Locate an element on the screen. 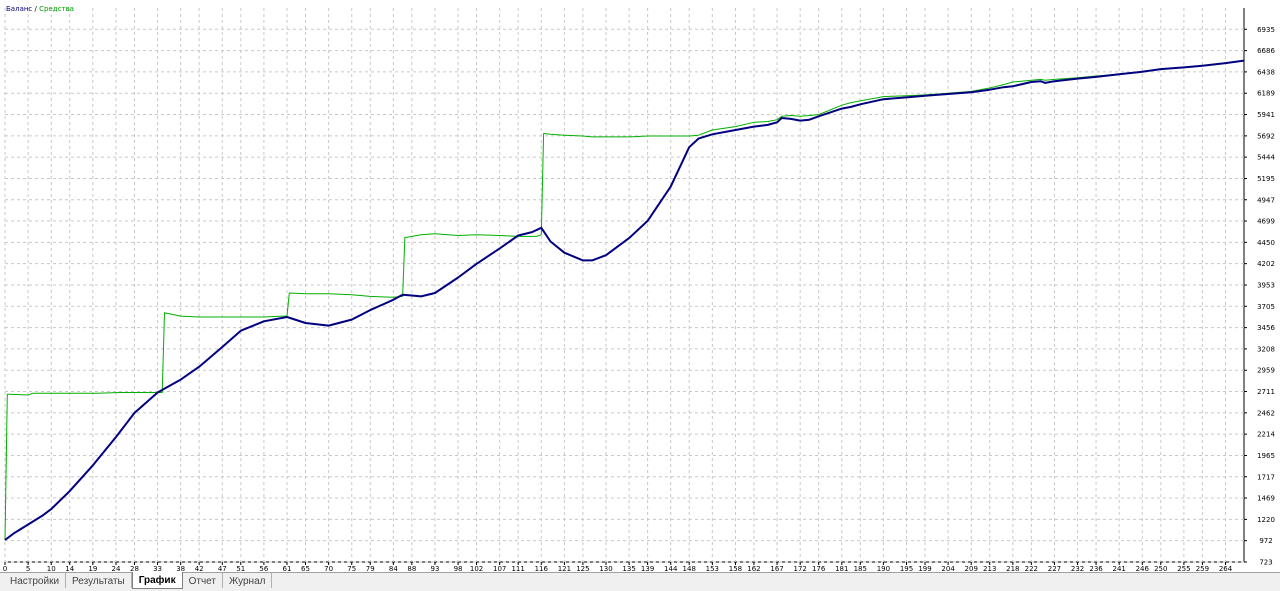  legend-balance: Баланс is located at coordinates (19, 9).